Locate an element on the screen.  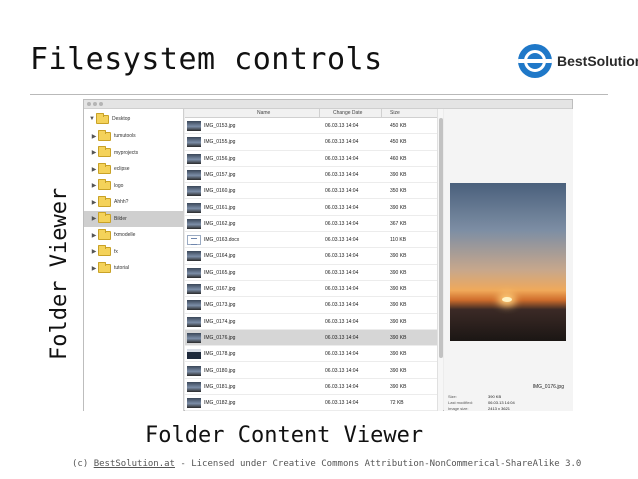
footer-link: BestSolution.at is located at coordinates (134, 464).